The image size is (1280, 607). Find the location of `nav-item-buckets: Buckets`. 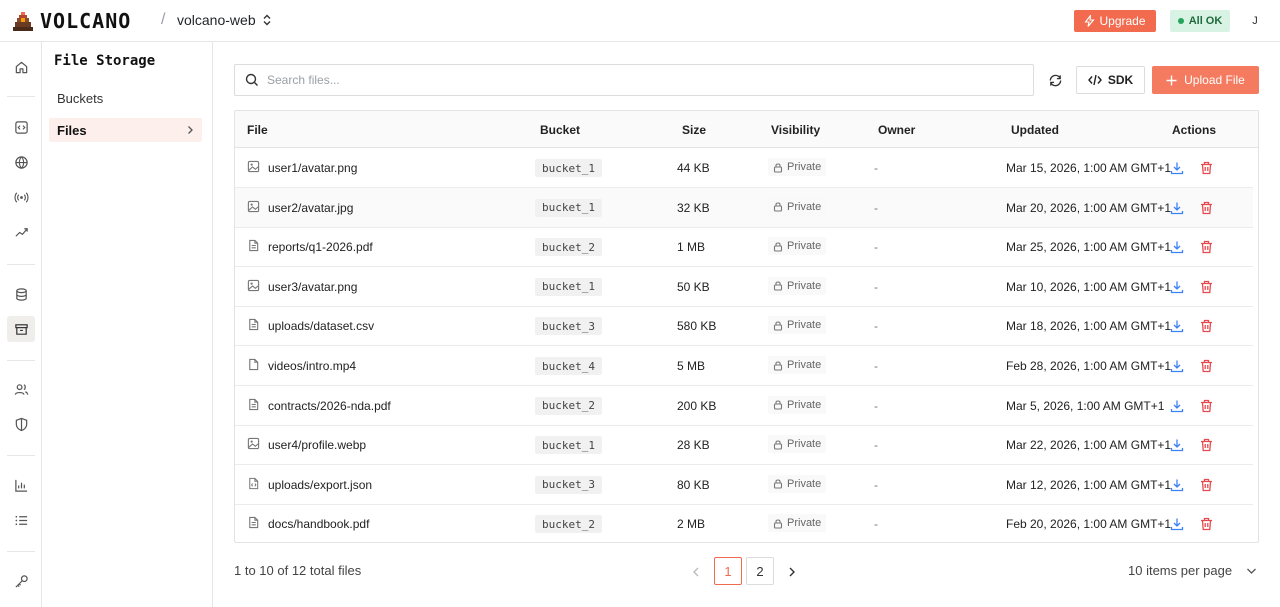

nav-item-buckets: Buckets is located at coordinates (125, 98).